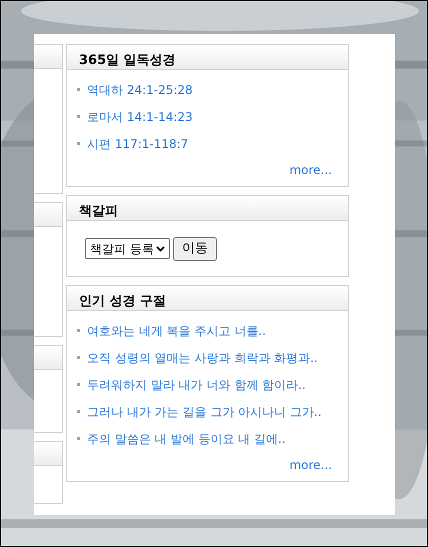 This screenshot has width=428, height=547. Describe the element at coordinates (202, 357) in the screenshot. I see `verse-link: 오직 성령의 열매는 사랑과 희락과 화평과..` at that location.